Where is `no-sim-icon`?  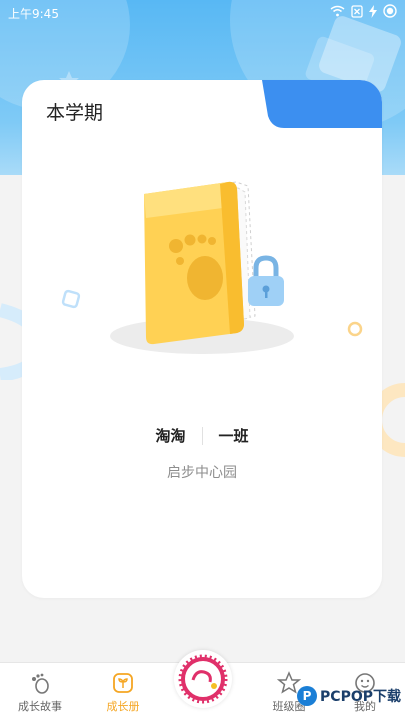 no-sim-icon is located at coordinates (357, 11).